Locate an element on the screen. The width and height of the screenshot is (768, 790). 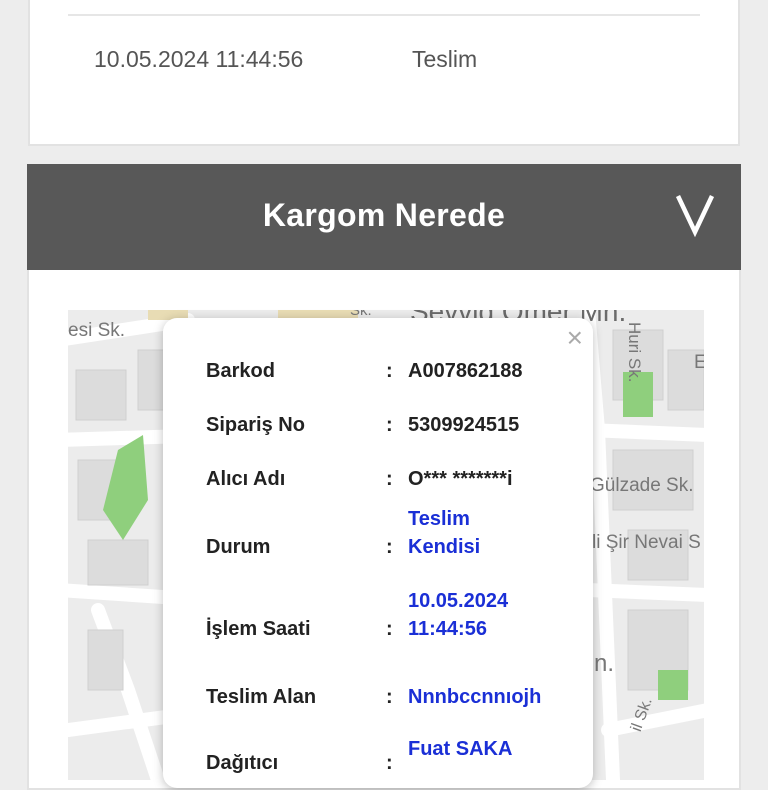
close-icon: × is located at coordinates (575, 338).